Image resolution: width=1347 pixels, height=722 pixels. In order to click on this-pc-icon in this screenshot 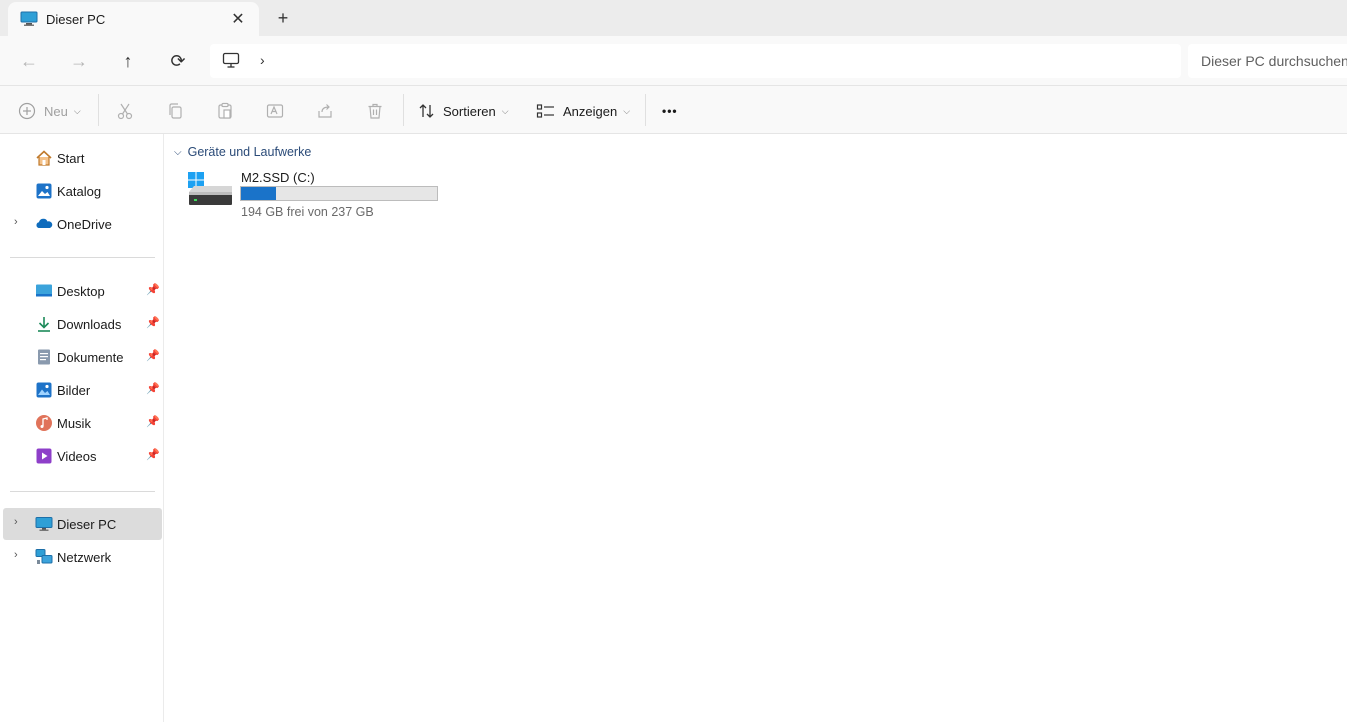, I will do `click(44, 524)`.